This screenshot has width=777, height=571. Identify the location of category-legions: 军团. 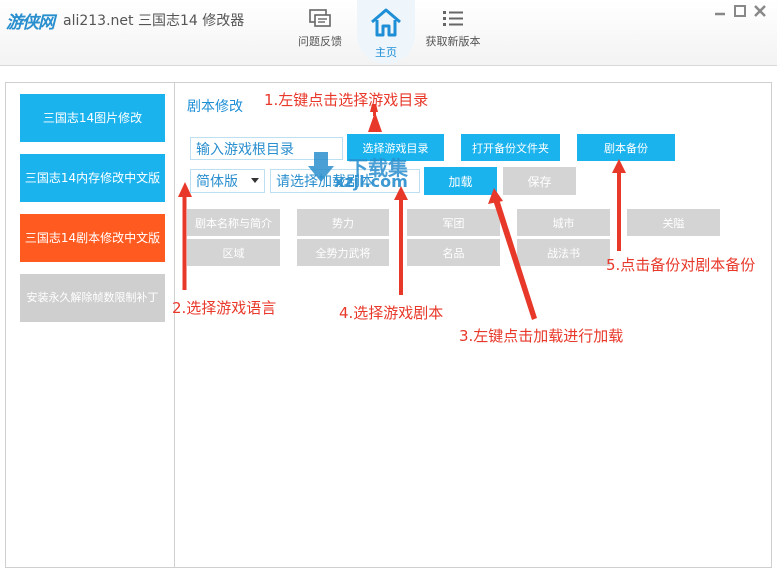
(453, 222).